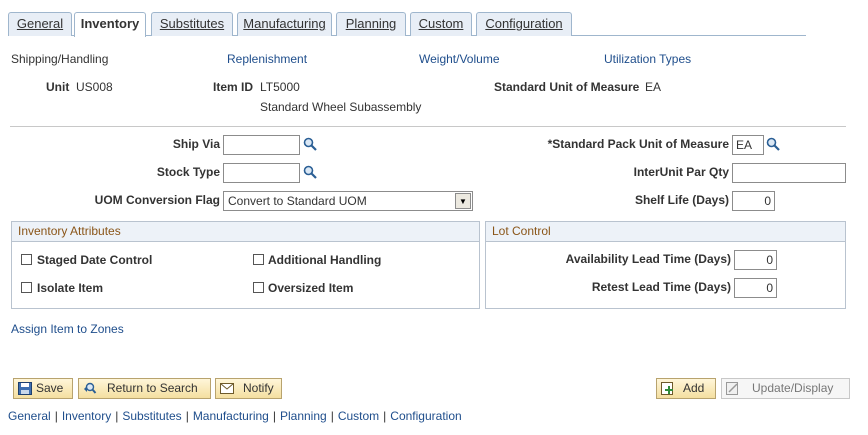 This screenshot has height=435, width=868. I want to click on std-pack-uom-label: *Standard Pack Unit of Measure, so click(638, 144).